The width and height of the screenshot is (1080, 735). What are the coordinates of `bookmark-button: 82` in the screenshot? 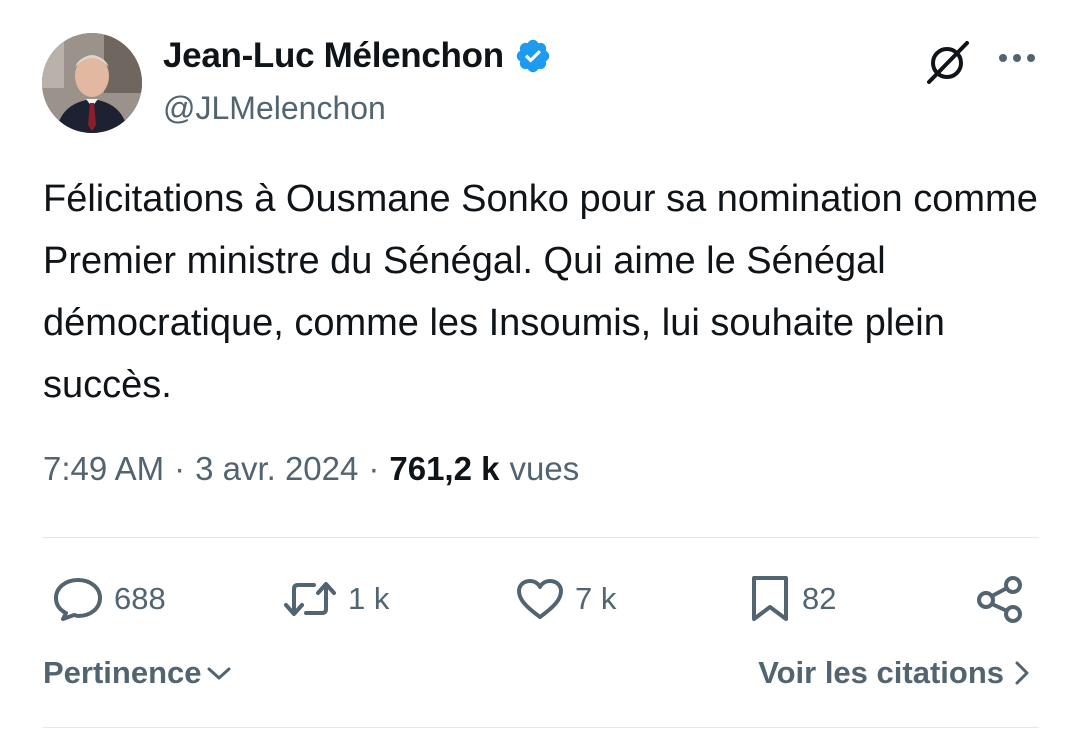 It's located at (792, 599).